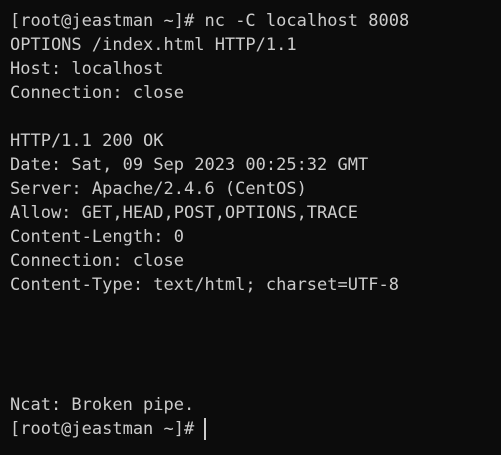 The image size is (501, 455). I want to click on command-line: [root@jeastman ~]# nc -C localhost 8008, so click(255, 21).